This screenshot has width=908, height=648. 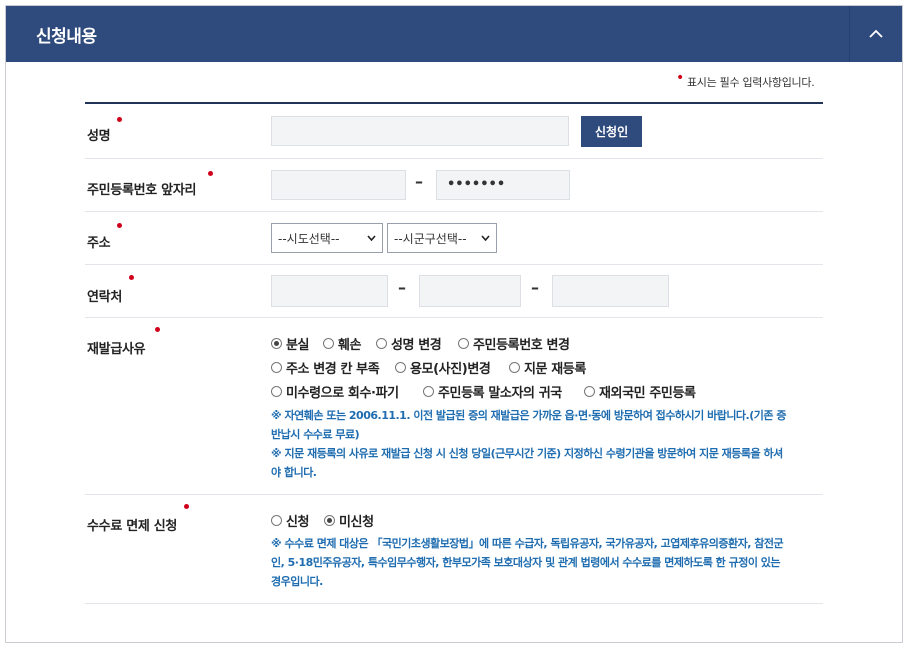 What do you see at coordinates (612, 131) in the screenshot?
I see `applicant-button: 신청인` at bounding box center [612, 131].